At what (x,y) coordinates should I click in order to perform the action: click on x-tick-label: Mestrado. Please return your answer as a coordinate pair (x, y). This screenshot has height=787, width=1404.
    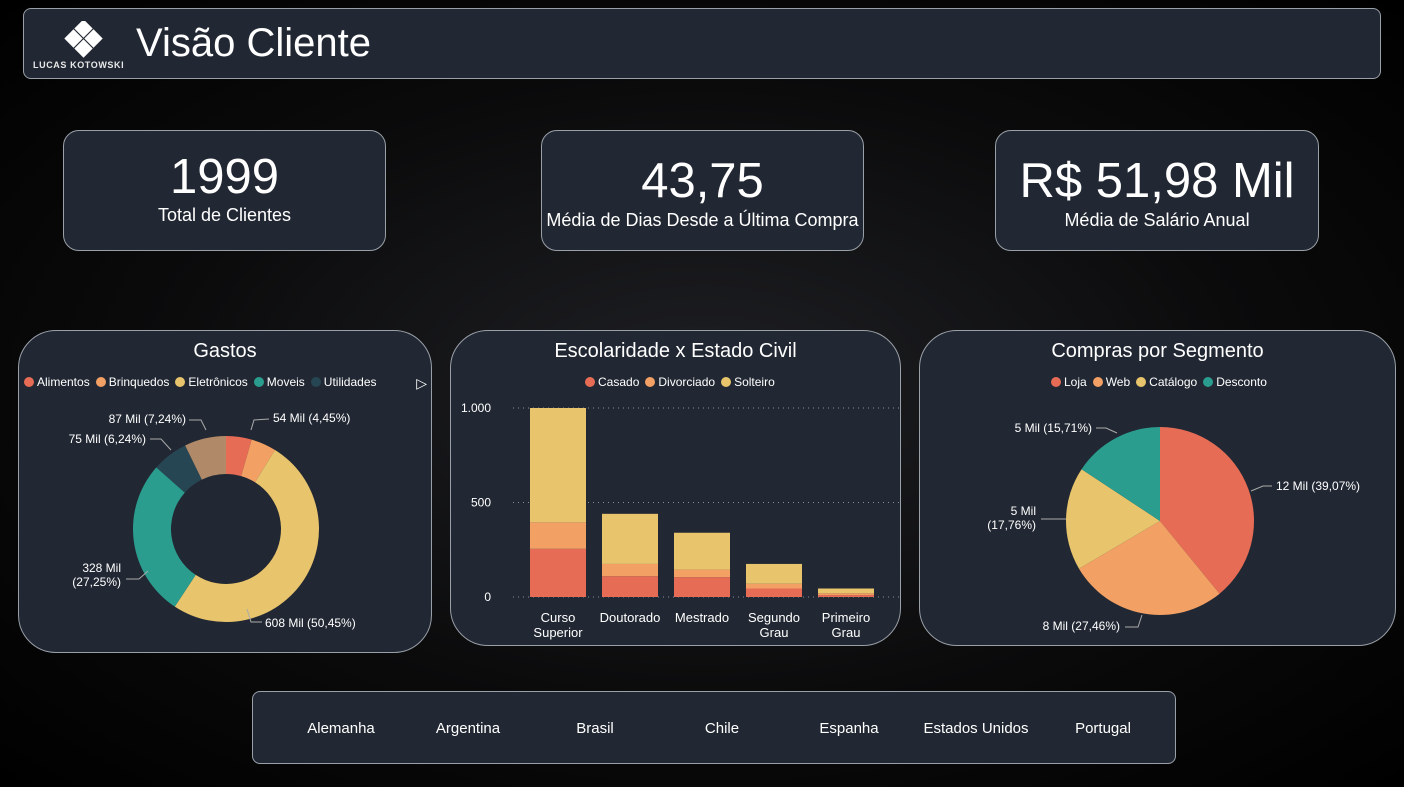
    Looking at the image, I should click on (702, 617).